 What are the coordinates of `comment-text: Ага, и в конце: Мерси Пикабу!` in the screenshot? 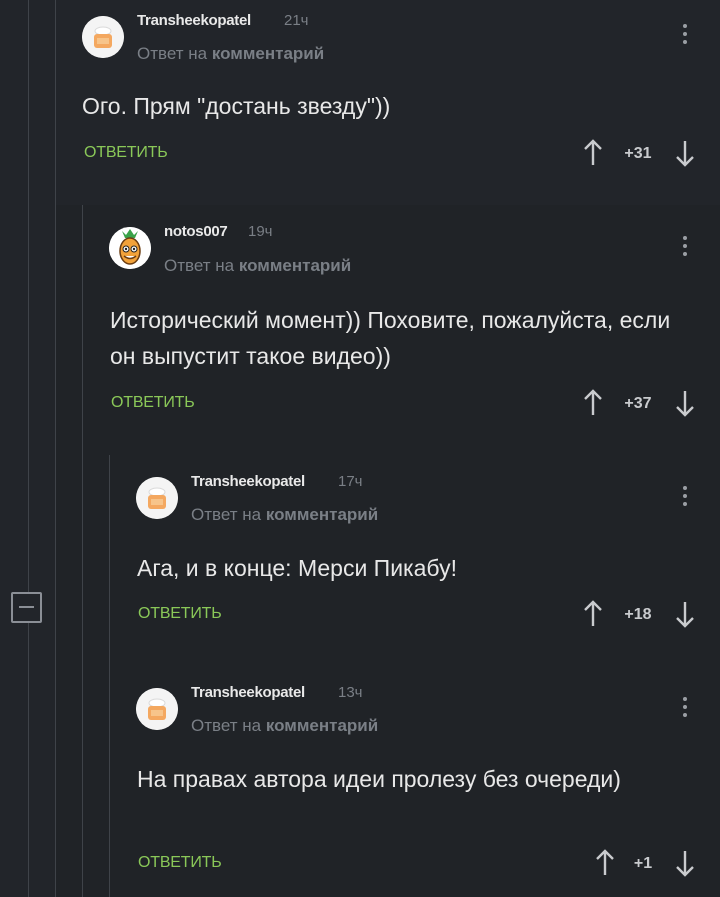 It's located at (297, 568).